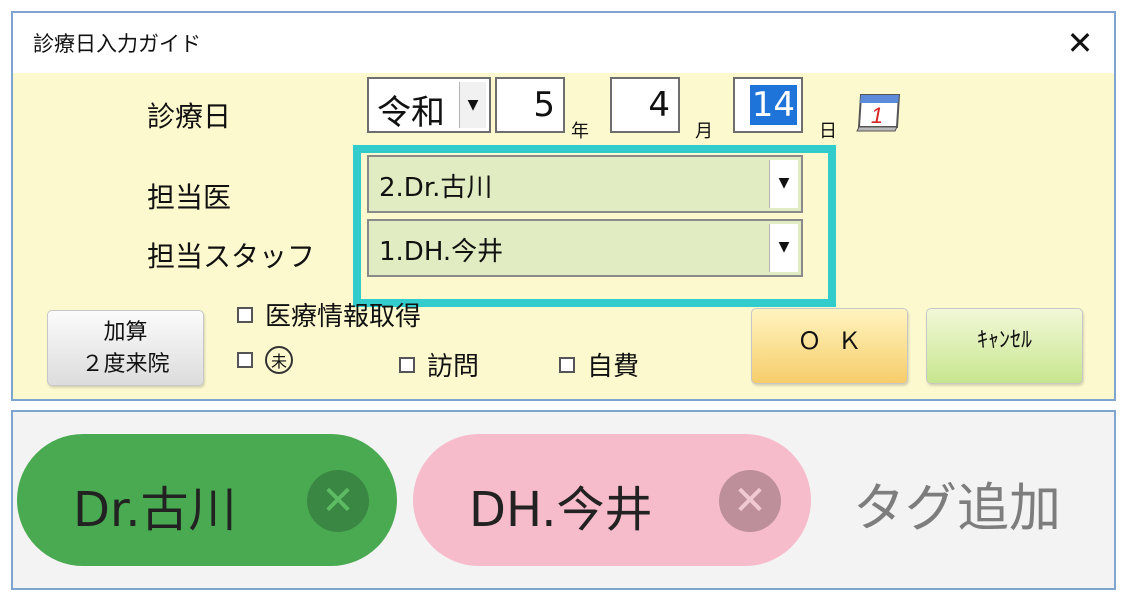  What do you see at coordinates (279, 360) in the screenshot?
I see `circled-kanji-icon: 未` at bounding box center [279, 360].